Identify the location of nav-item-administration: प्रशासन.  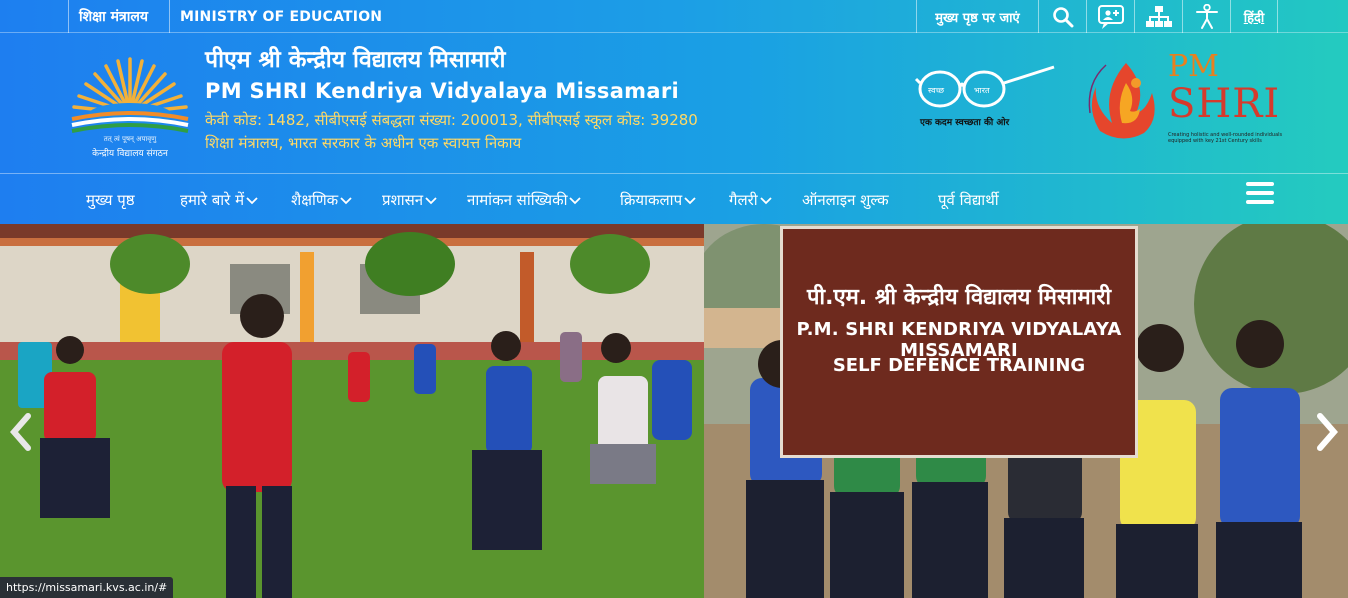
(409, 199).